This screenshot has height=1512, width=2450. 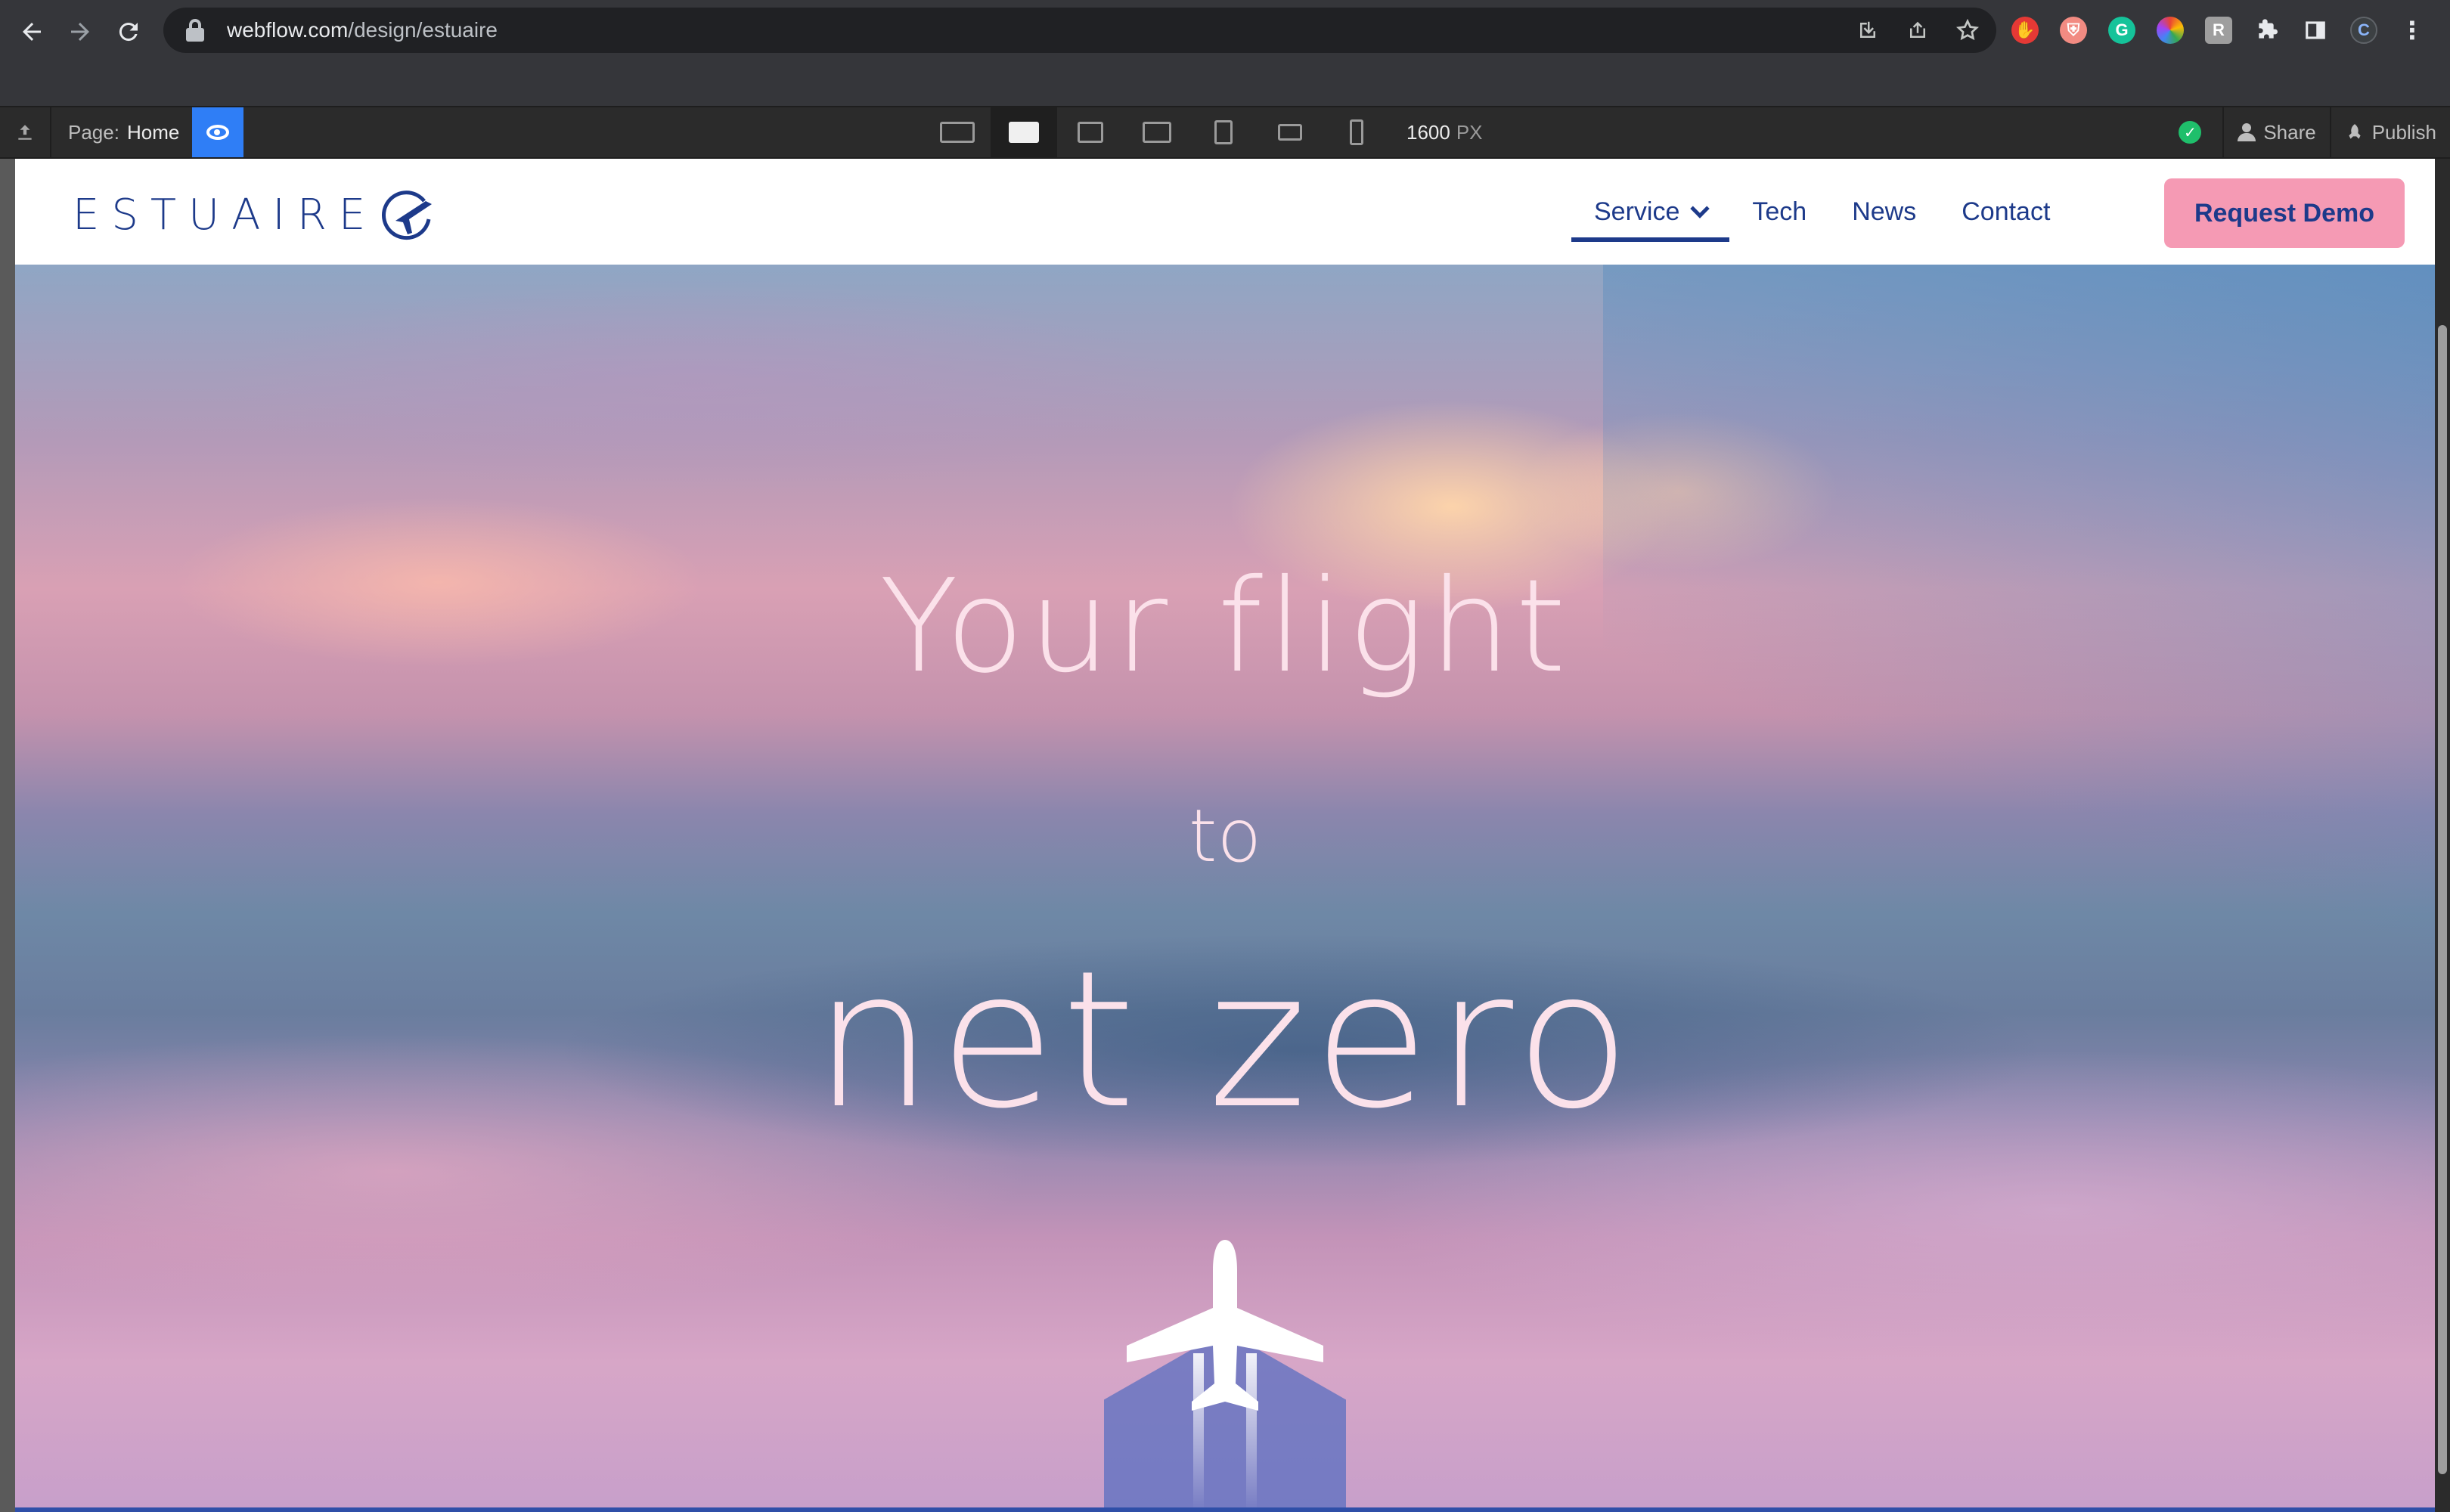 I want to click on forward-icon, so click(x=80, y=32).